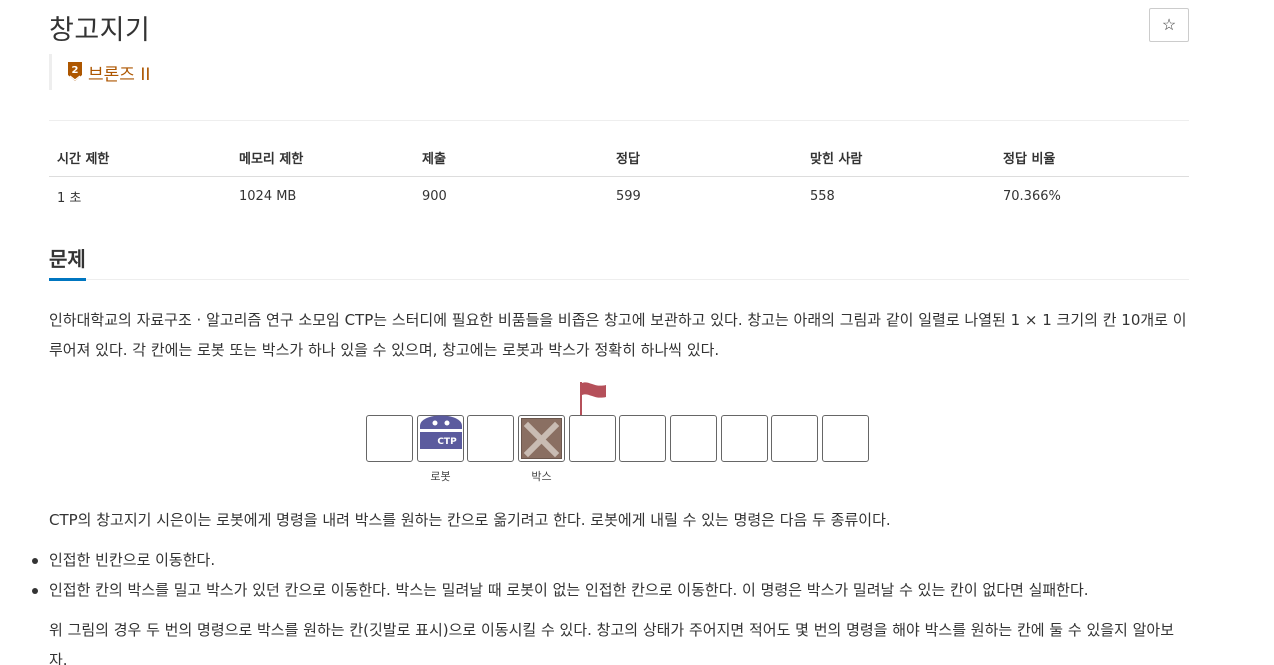 The image size is (1274, 665). Describe the element at coordinates (67, 262) in the screenshot. I see `section-title: 문제` at that location.